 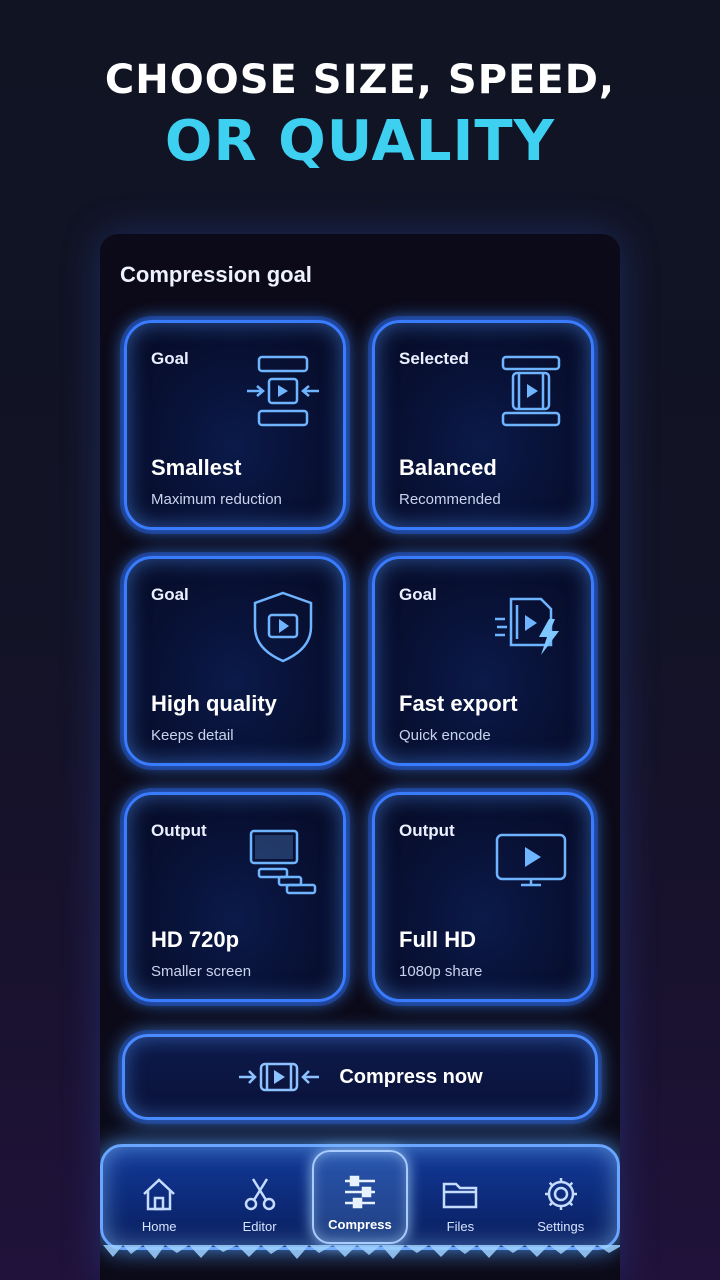 I want to click on folder-icon, so click(x=460, y=1194).